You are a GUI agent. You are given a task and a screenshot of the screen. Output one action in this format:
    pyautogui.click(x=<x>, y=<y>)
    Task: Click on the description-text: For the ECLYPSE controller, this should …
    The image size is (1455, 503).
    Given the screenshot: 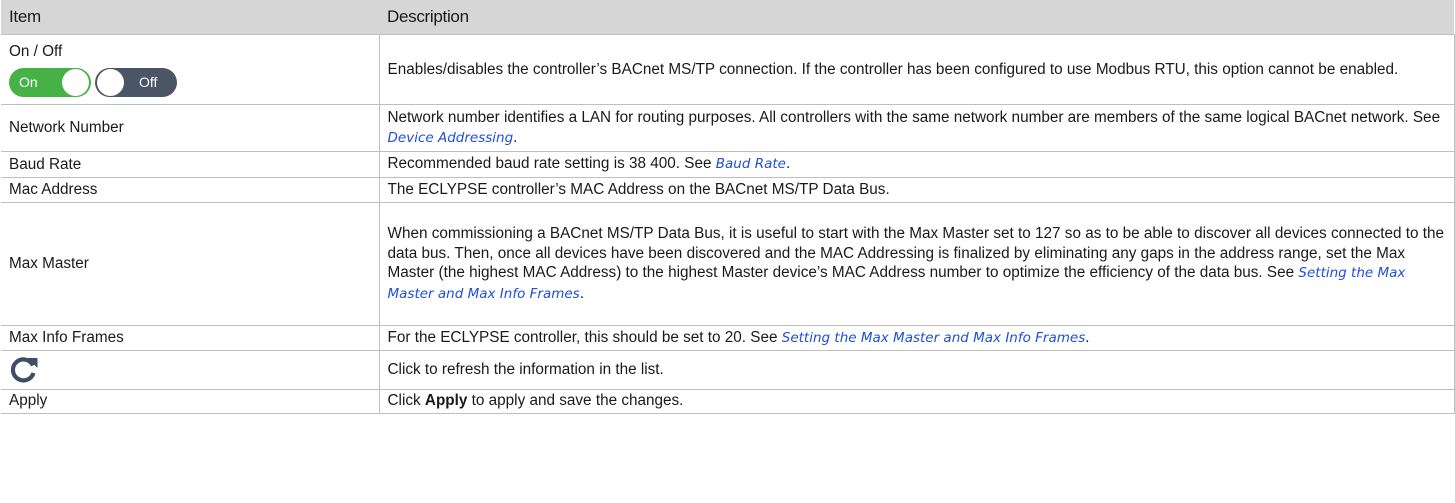 What is the action you would take?
    pyautogui.click(x=584, y=337)
    